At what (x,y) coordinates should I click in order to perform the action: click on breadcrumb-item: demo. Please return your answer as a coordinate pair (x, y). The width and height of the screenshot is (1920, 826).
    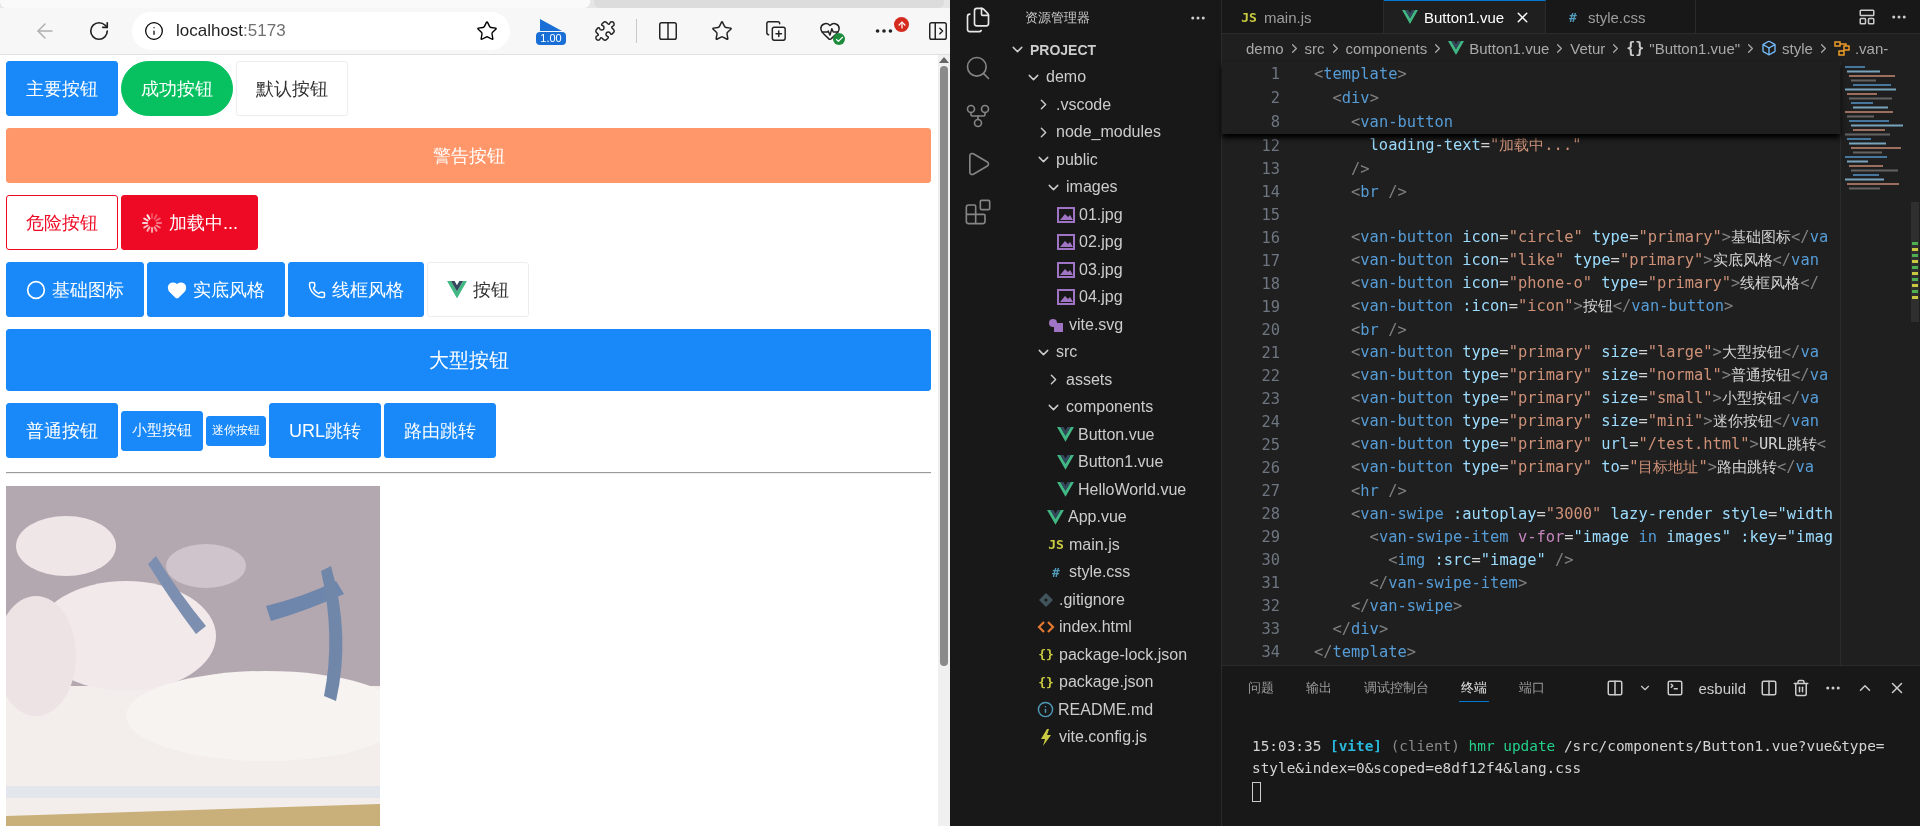
    Looking at the image, I should click on (1265, 48).